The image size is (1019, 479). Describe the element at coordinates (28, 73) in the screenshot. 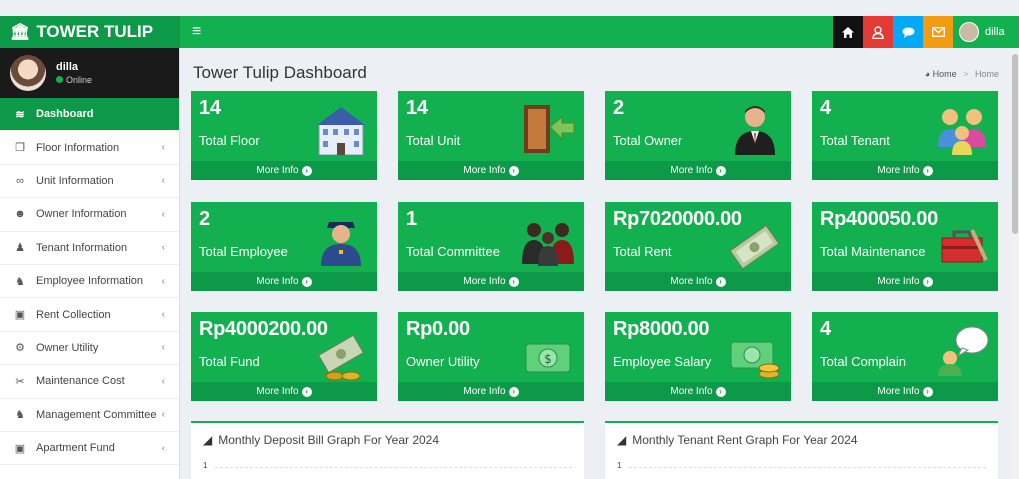

I see `avatar` at that location.